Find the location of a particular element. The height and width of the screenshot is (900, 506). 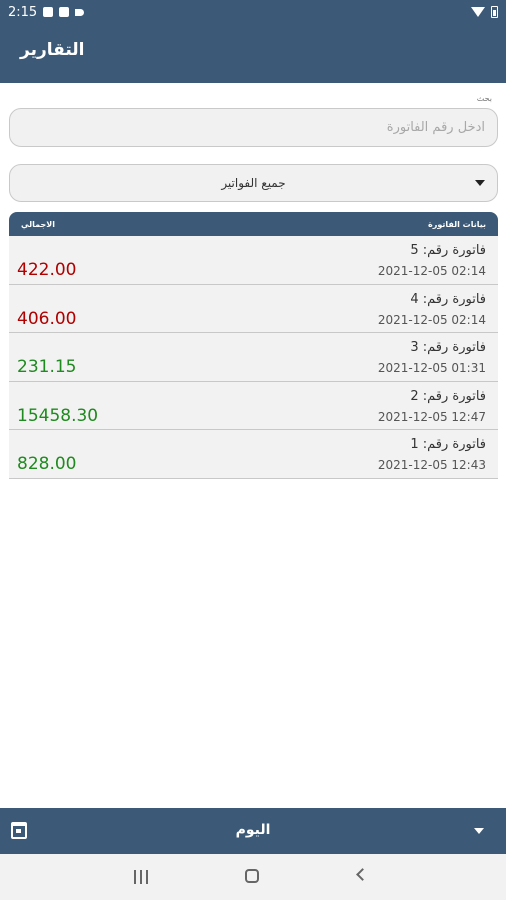

page-title: التقارير is located at coordinates (52, 50).